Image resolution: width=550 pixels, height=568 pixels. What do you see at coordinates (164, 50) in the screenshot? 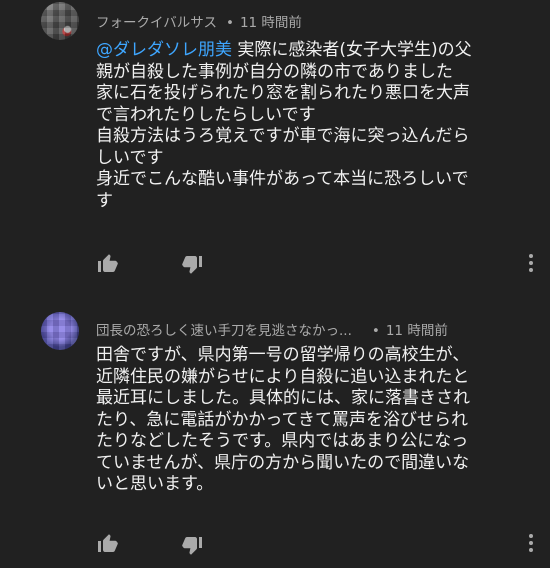
I see `mention-link: @ダレダソレ朋美` at bounding box center [164, 50].